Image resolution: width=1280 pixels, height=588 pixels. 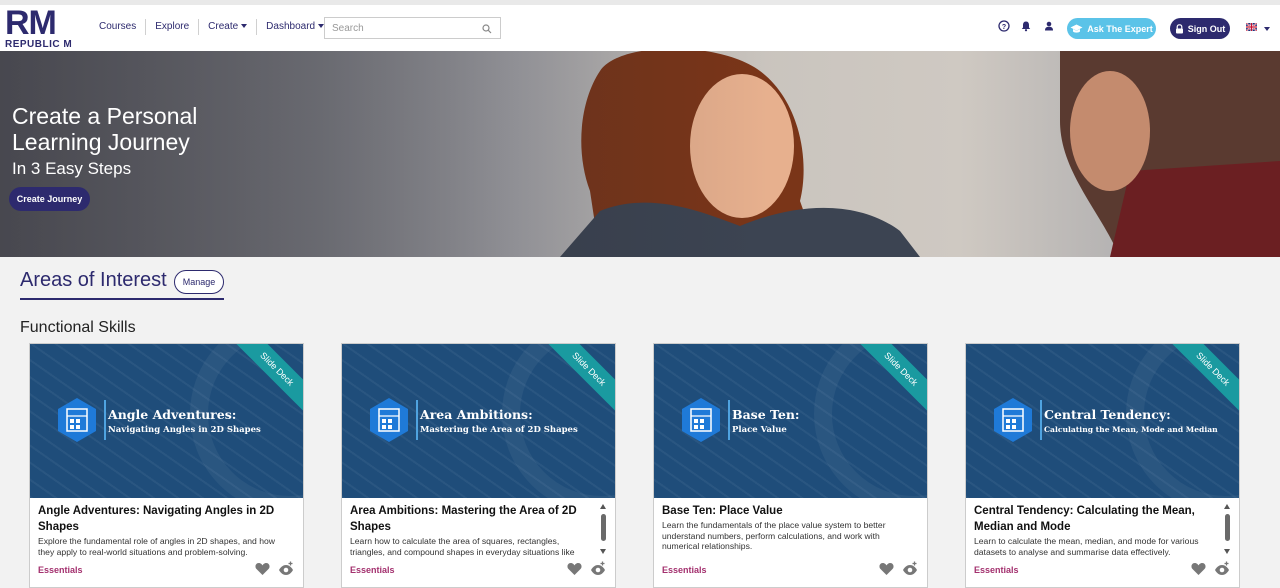 What do you see at coordinates (784, 512) in the screenshot?
I see `card-title: Base Ten: Place Value` at bounding box center [784, 512].